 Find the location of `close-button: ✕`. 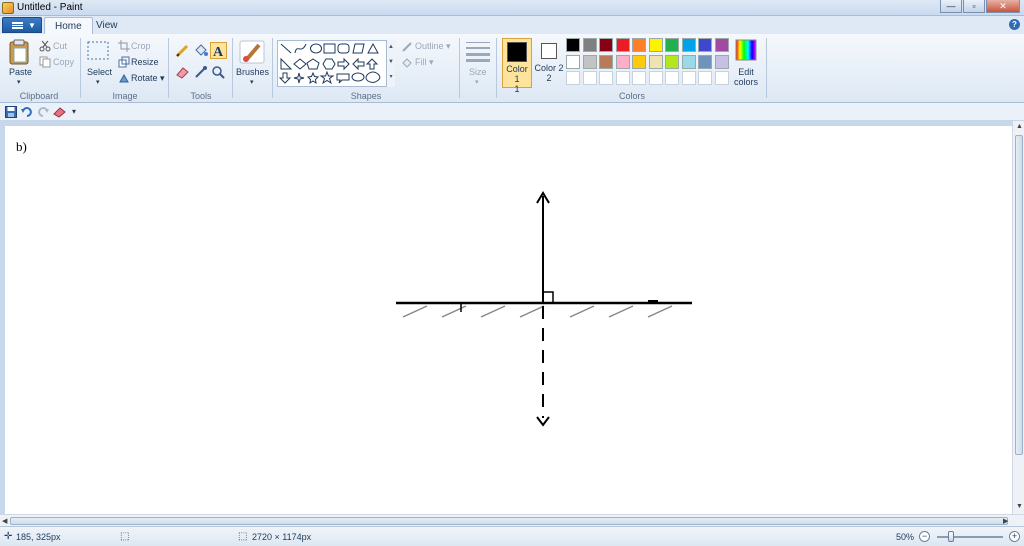

close-button: ✕ is located at coordinates (1003, 6).